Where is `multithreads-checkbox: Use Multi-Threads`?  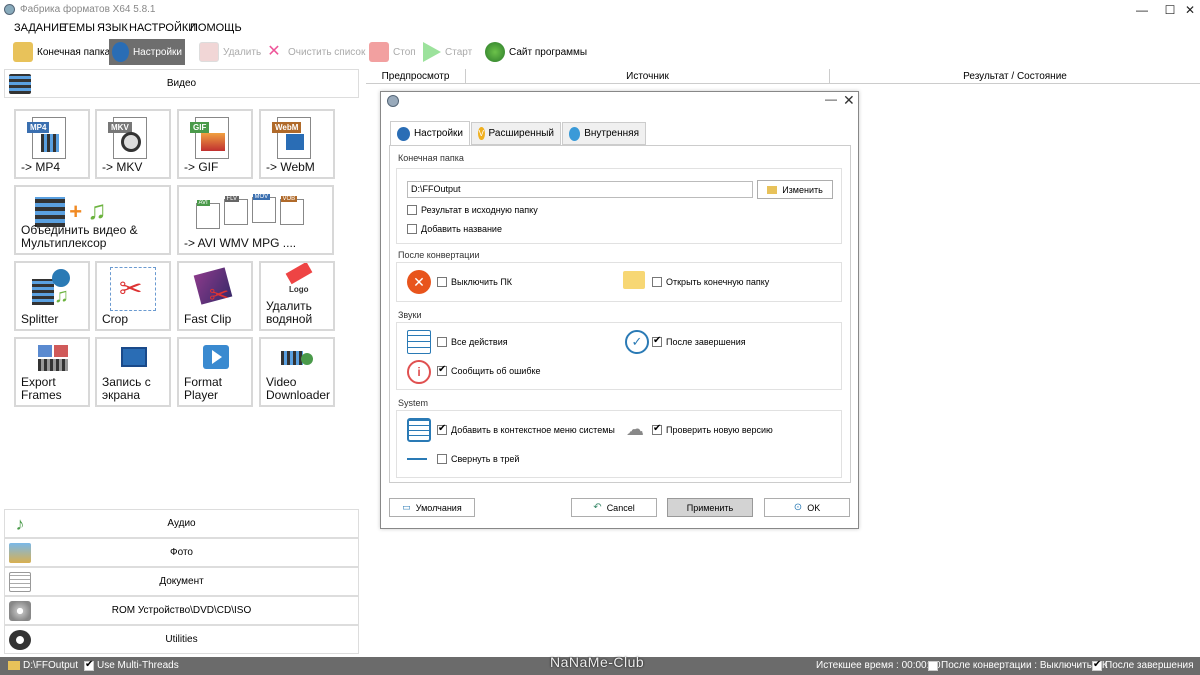
multithreads-checkbox: Use Multi-Threads is located at coordinates (131, 665).